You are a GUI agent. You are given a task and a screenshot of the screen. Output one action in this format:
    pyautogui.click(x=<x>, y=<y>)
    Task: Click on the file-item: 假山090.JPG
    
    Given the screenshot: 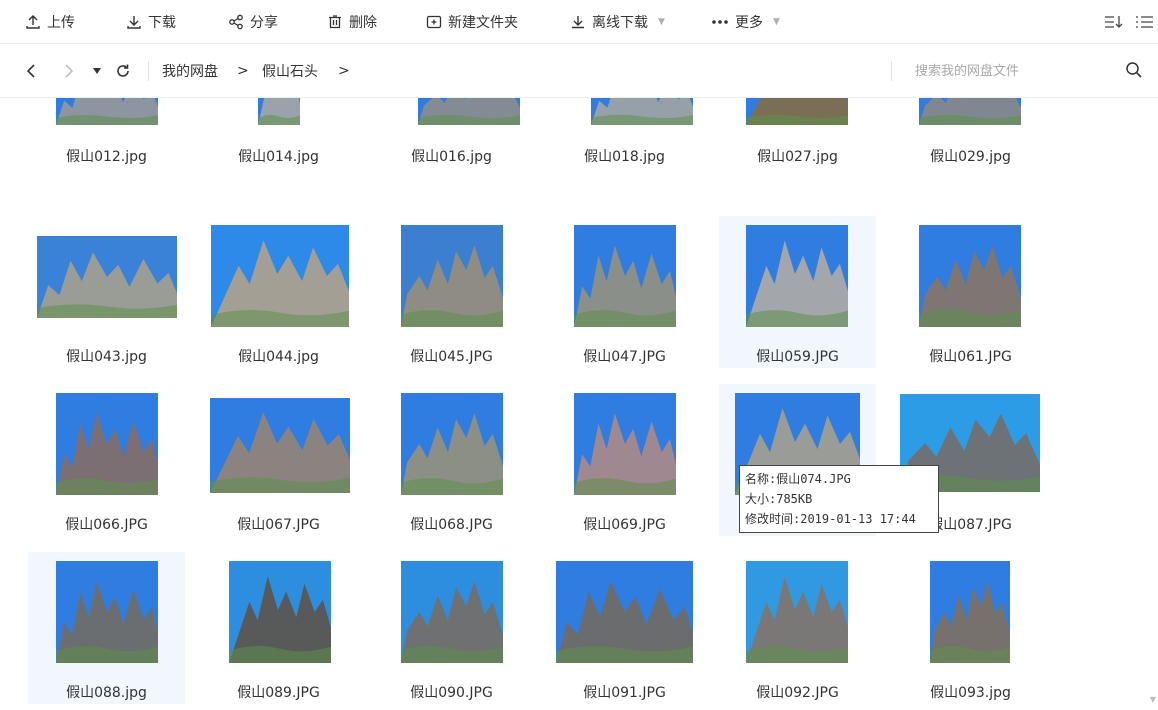 What is the action you would take?
    pyautogui.click(x=451, y=628)
    